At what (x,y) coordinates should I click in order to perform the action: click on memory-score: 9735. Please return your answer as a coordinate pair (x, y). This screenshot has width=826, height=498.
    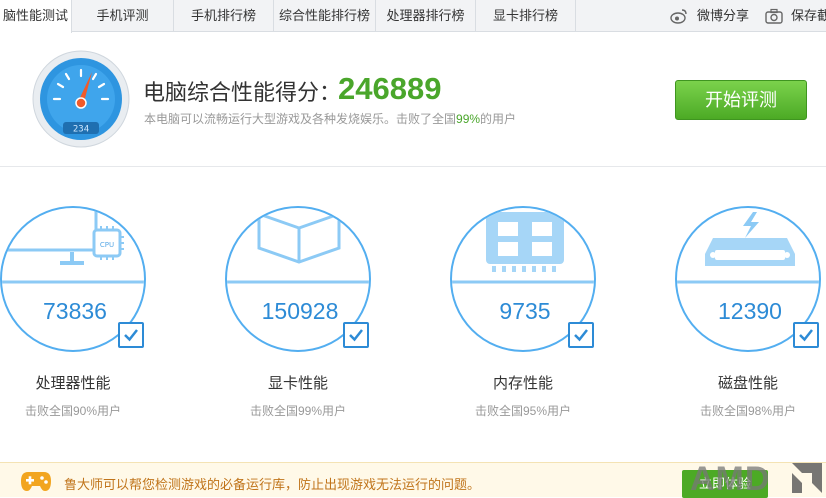
    Looking at the image, I should click on (525, 311).